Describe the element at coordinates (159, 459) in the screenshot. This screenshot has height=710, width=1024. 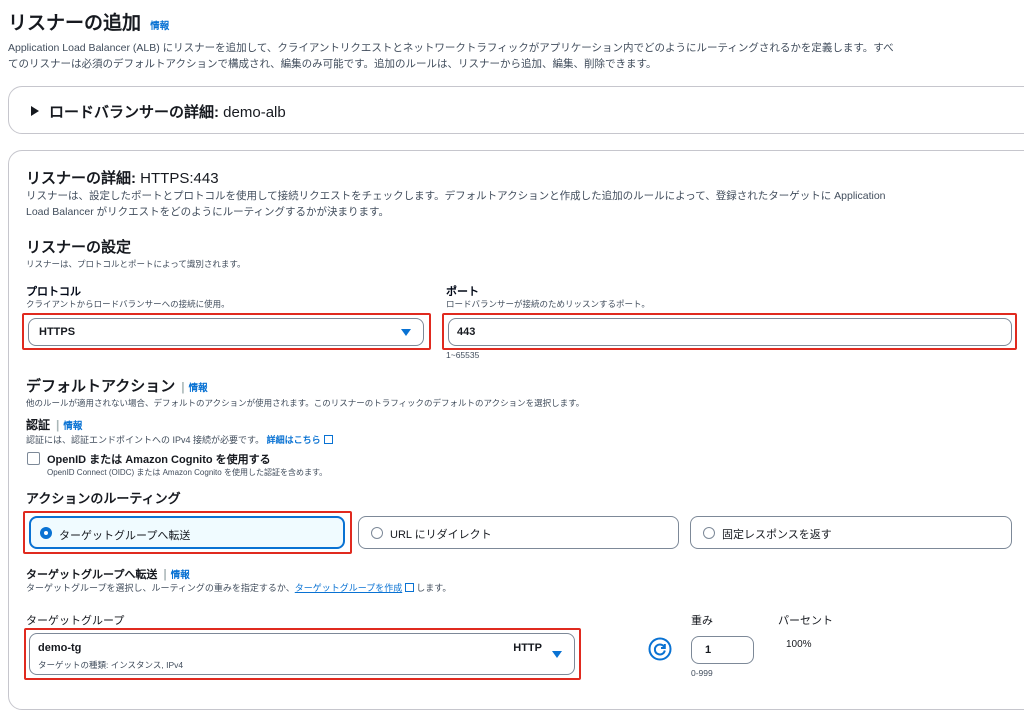
I see `oidc-label: OpenID または Amazon Cognito を使用する` at that location.